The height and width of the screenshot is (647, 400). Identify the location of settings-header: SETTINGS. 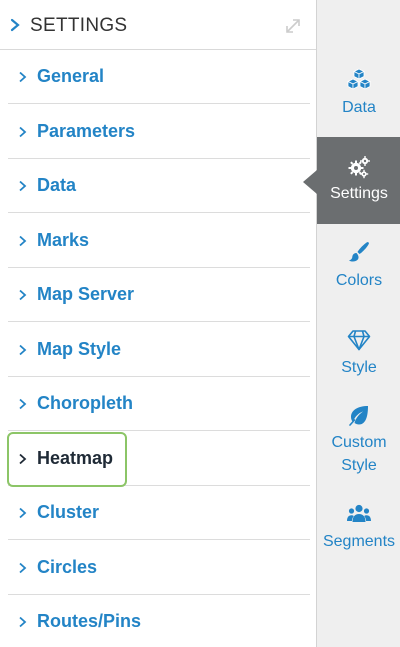
(158, 25).